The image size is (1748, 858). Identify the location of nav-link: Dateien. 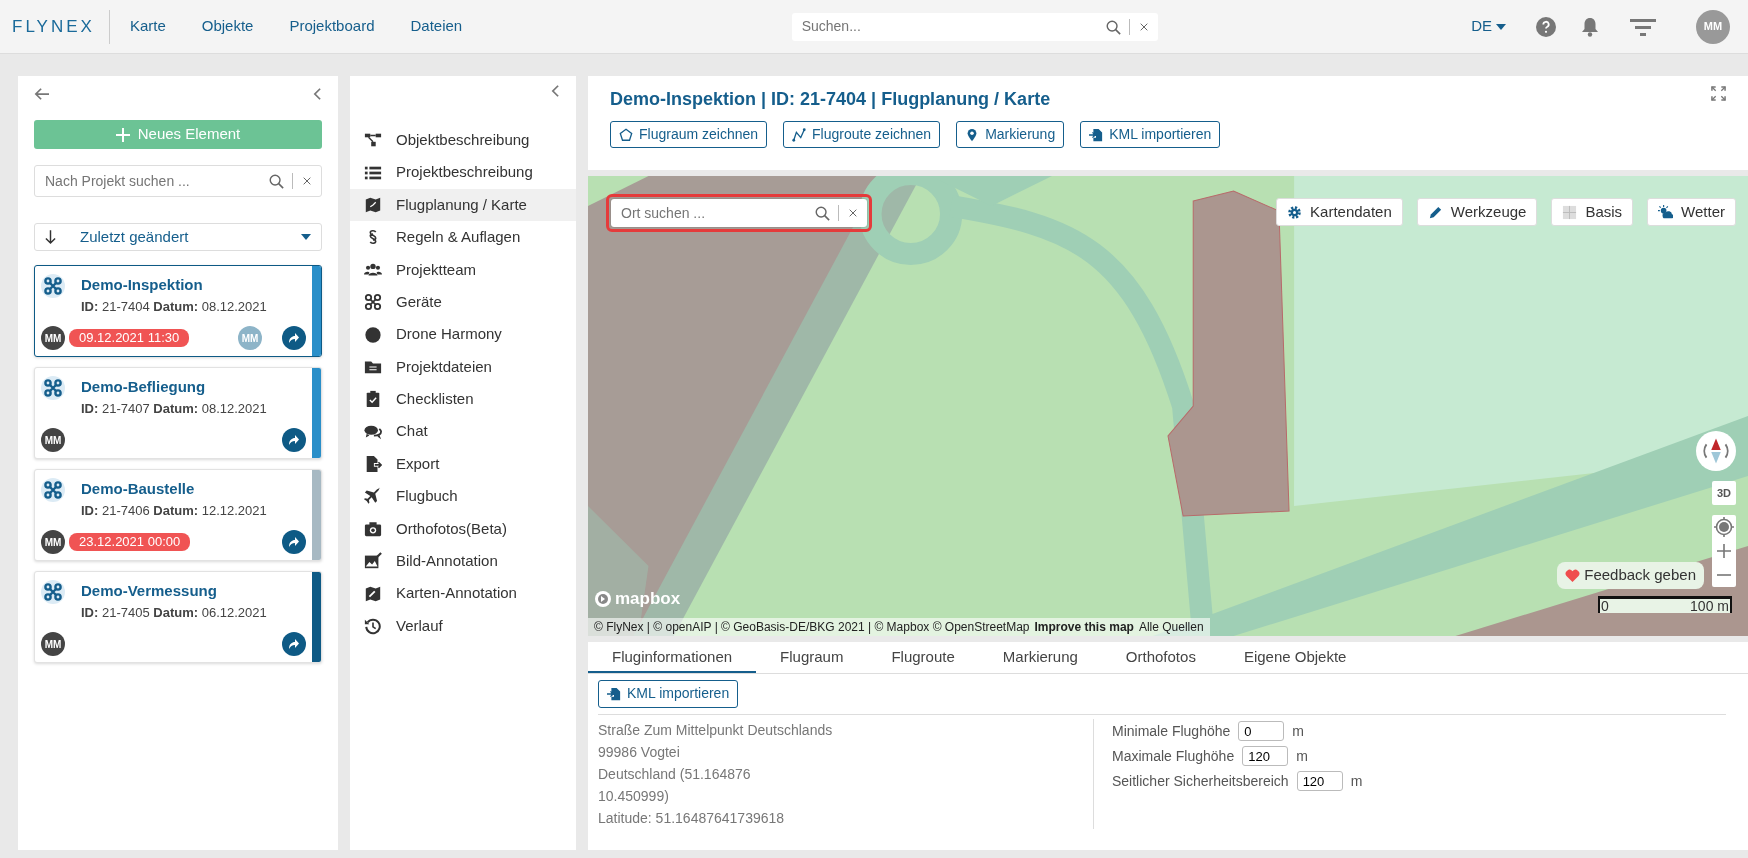
(436, 26).